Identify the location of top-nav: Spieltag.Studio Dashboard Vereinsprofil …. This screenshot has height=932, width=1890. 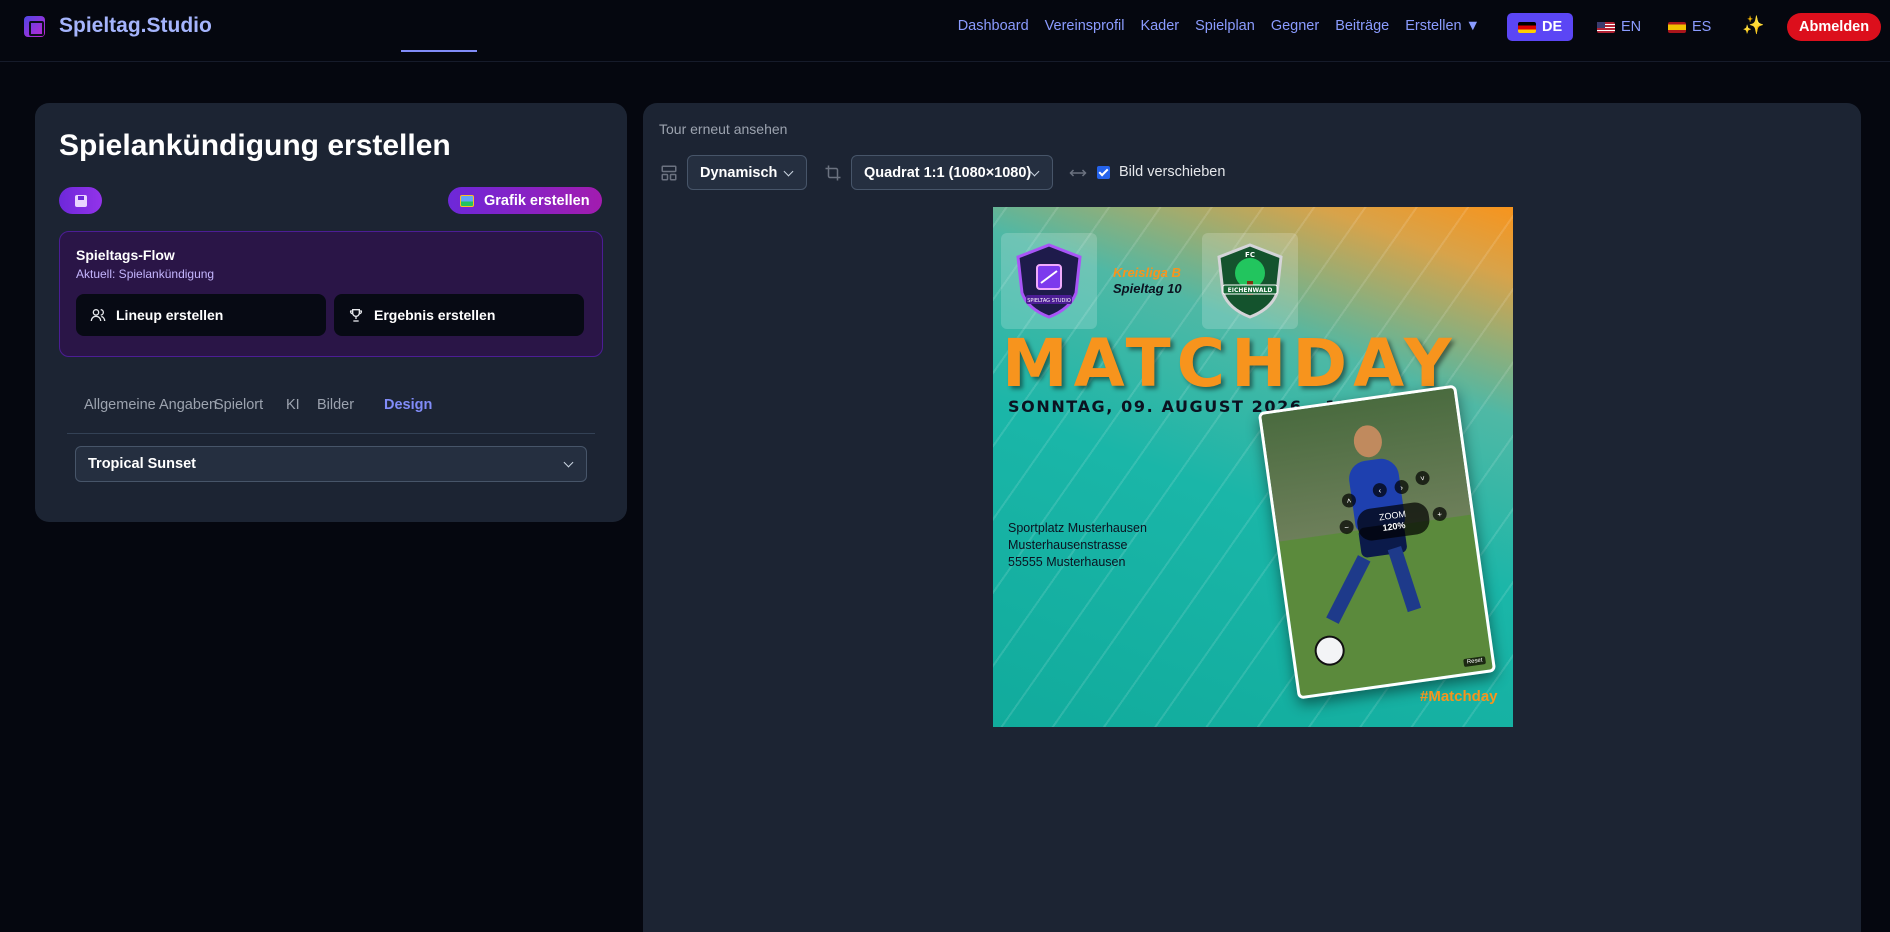
(945, 31).